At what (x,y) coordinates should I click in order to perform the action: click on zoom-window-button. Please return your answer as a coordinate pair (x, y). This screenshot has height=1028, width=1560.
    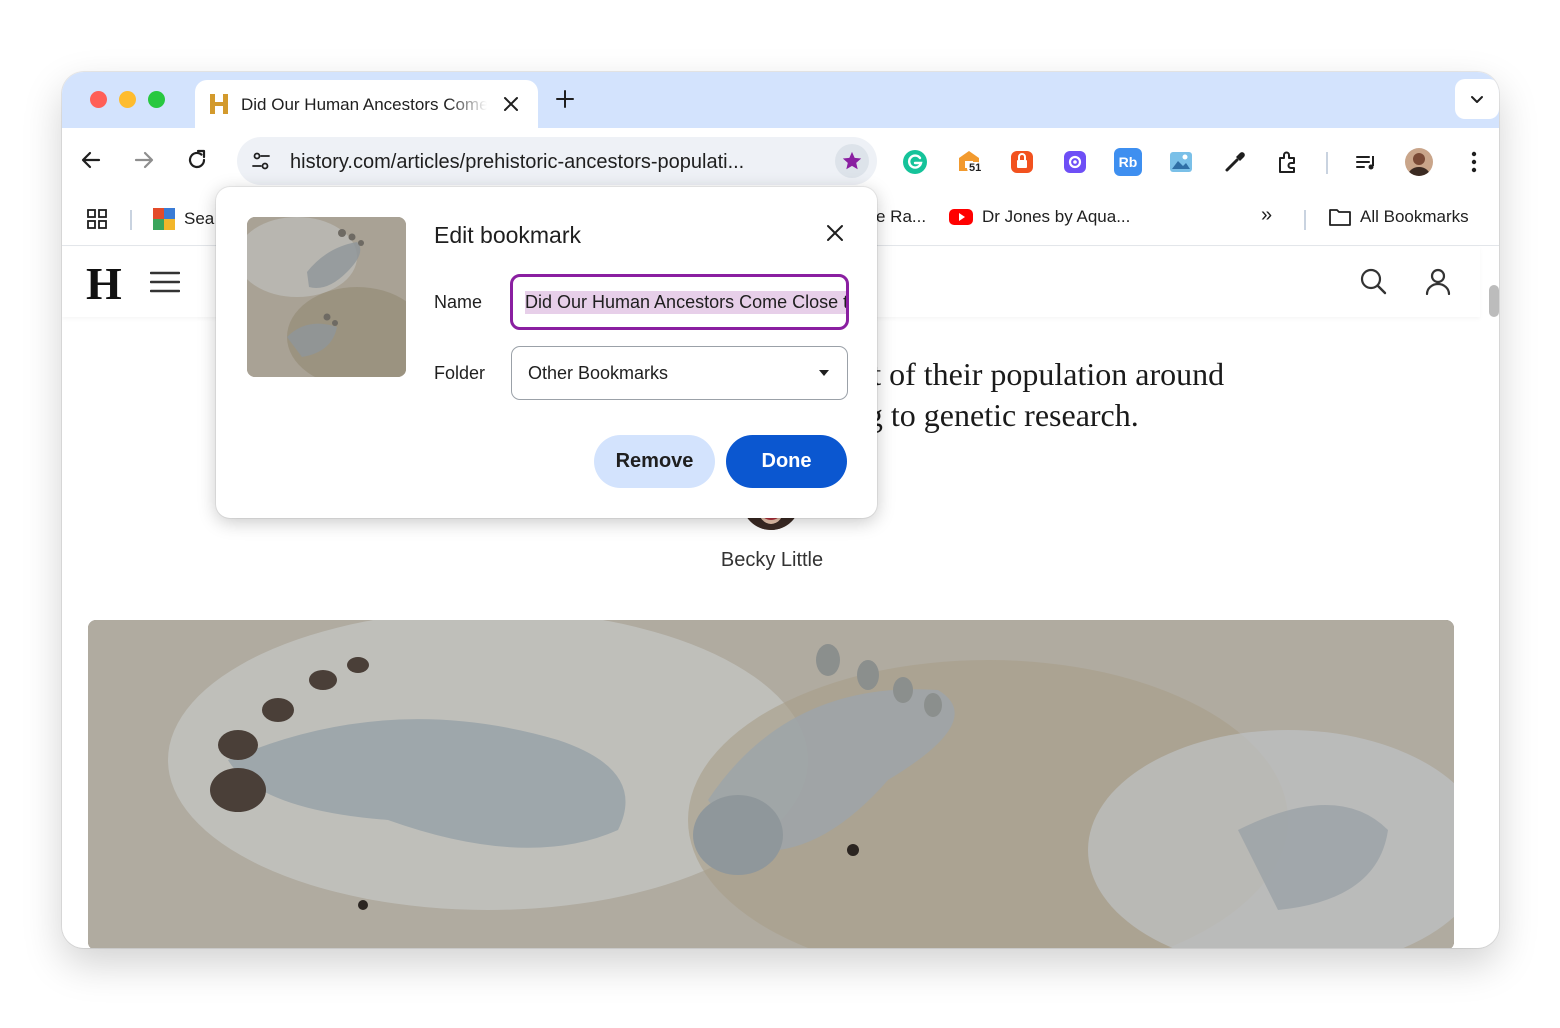
    Looking at the image, I should click on (156, 99).